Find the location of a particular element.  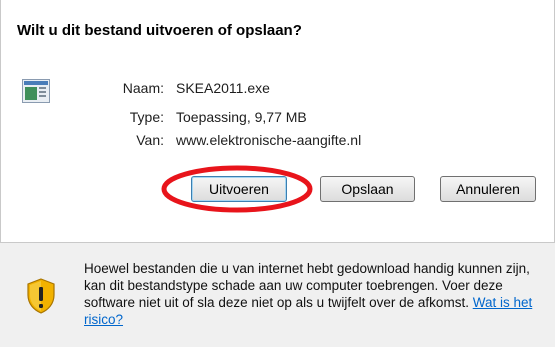

run-button: Uitvoeren is located at coordinates (239, 189).